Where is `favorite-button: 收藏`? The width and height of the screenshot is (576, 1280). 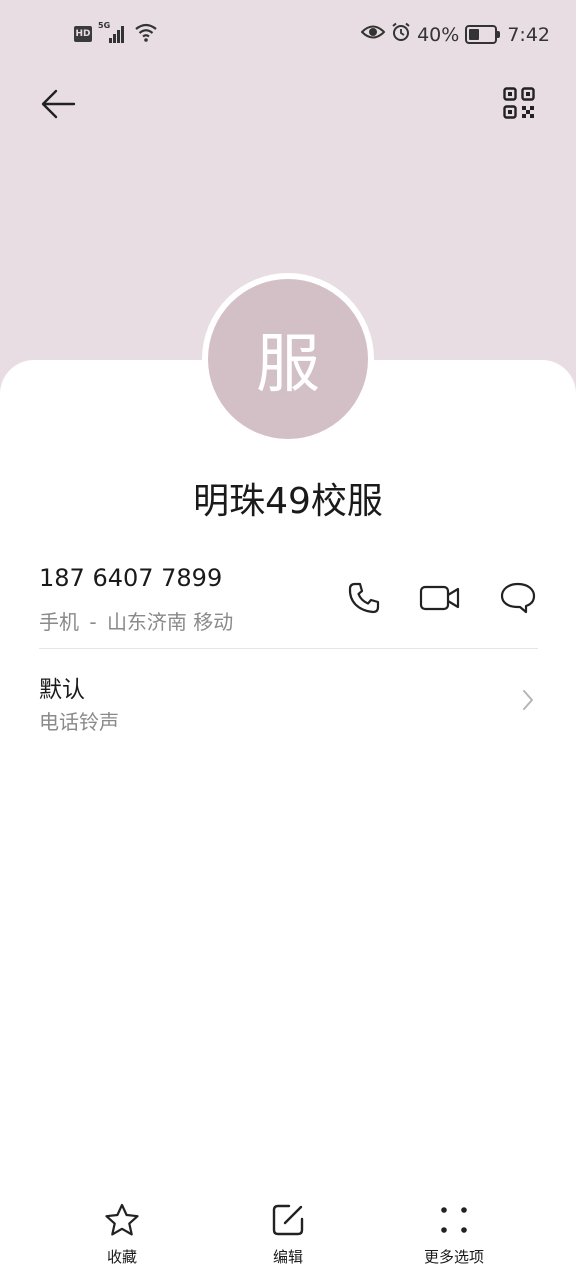
favorite-button: 收藏 is located at coordinates (122, 1233).